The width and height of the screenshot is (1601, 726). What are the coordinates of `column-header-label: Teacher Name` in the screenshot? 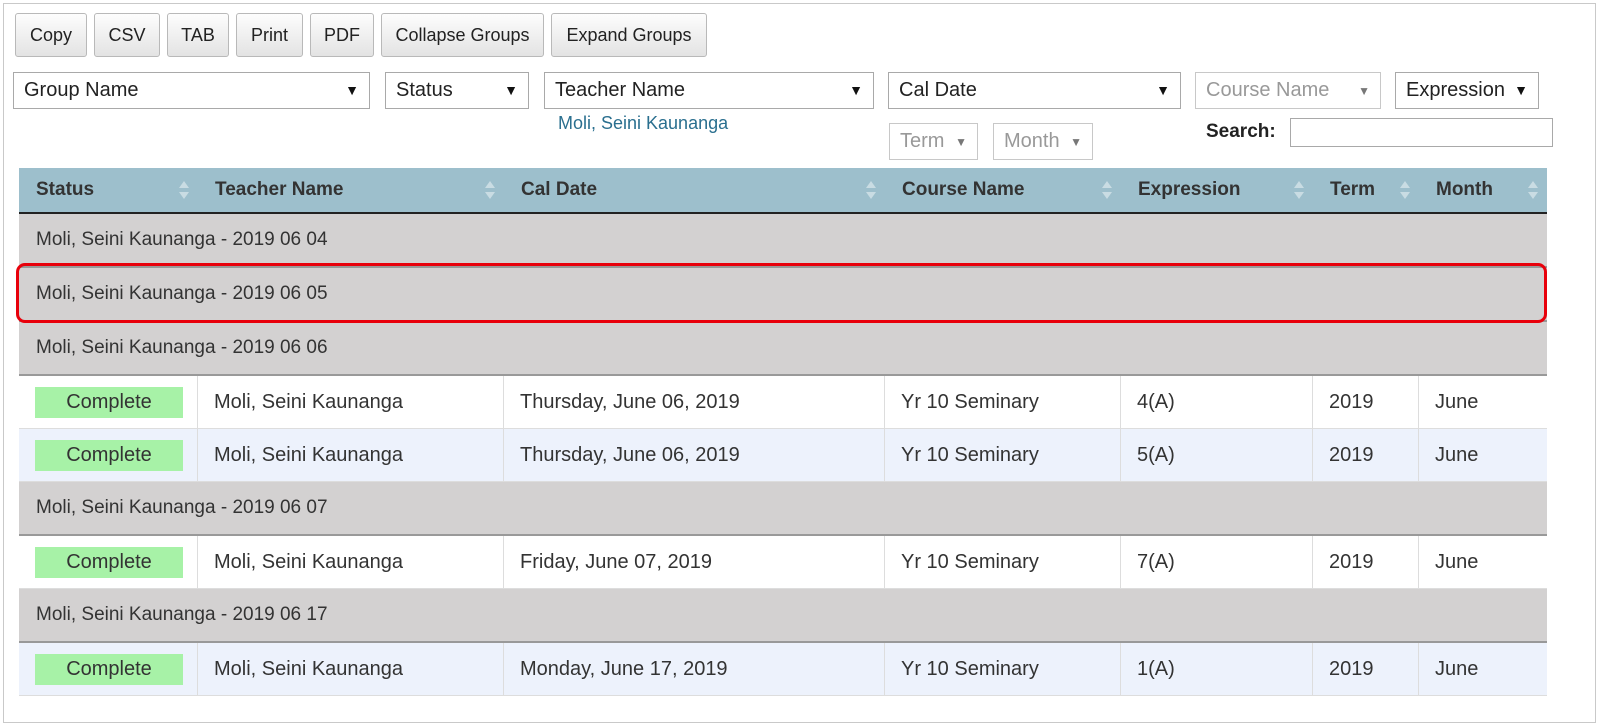 It's located at (279, 189).